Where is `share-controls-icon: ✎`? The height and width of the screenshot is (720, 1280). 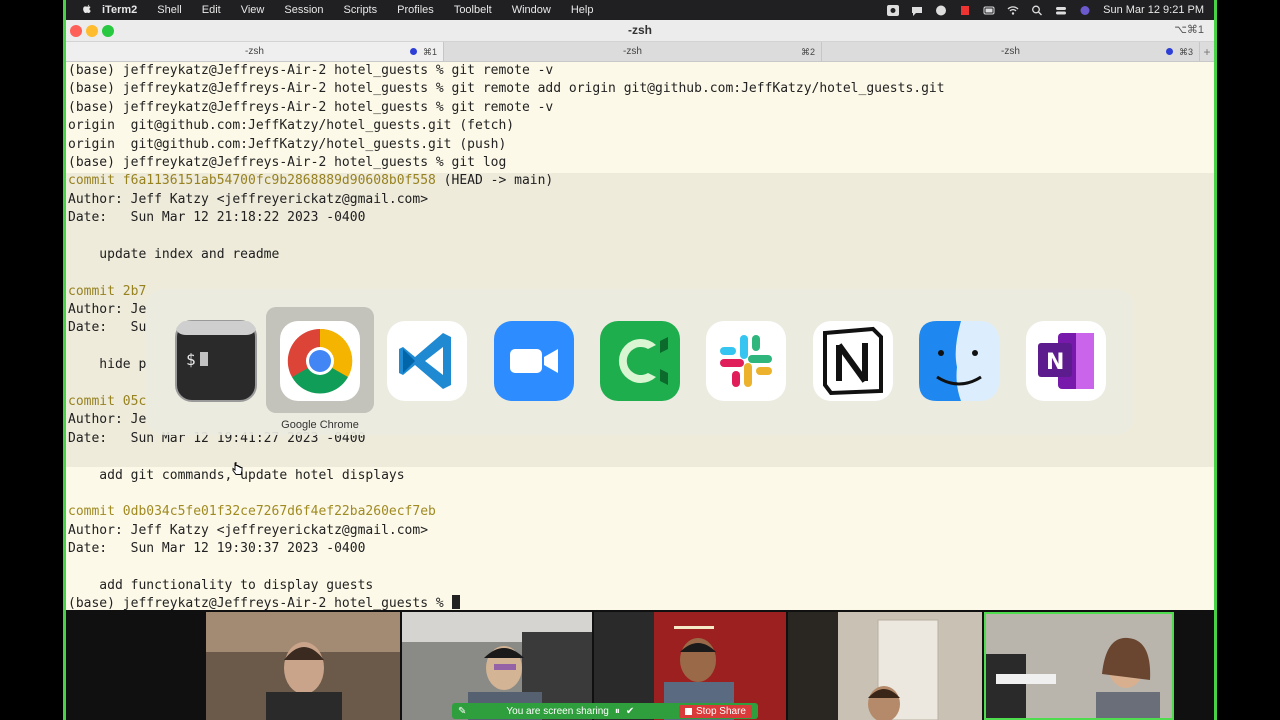
share-controls-icon: ✎ is located at coordinates (462, 711).